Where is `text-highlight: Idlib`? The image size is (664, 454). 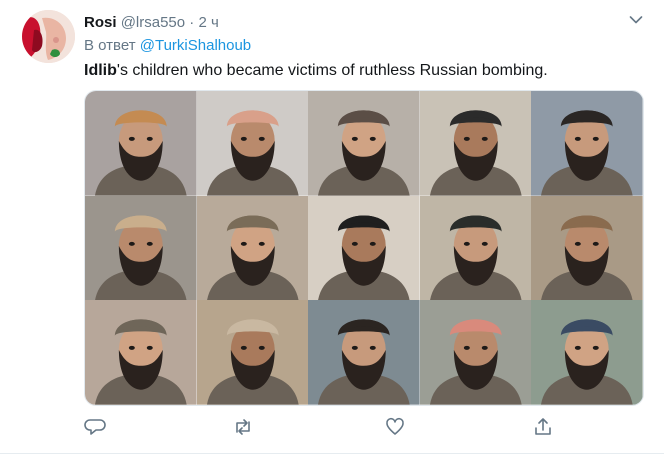
text-highlight: Idlib is located at coordinates (100, 70).